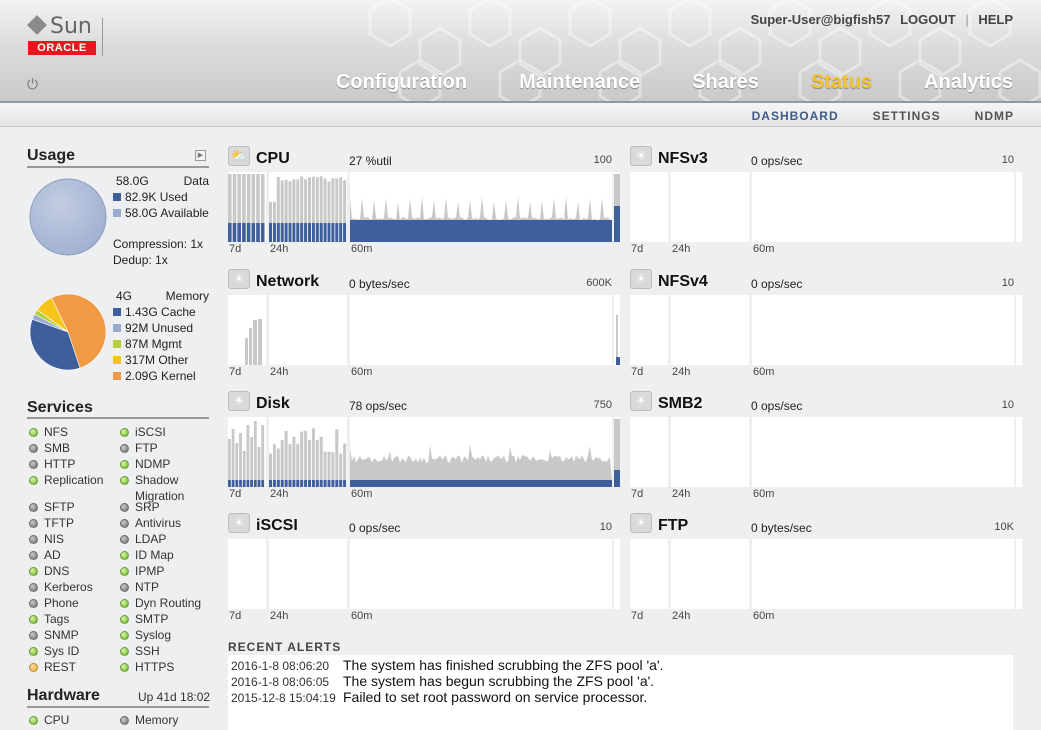 The width and height of the screenshot is (1041, 730). What do you see at coordinates (160, 603) in the screenshot?
I see `service-dyn-routing: Dyn Routing` at bounding box center [160, 603].